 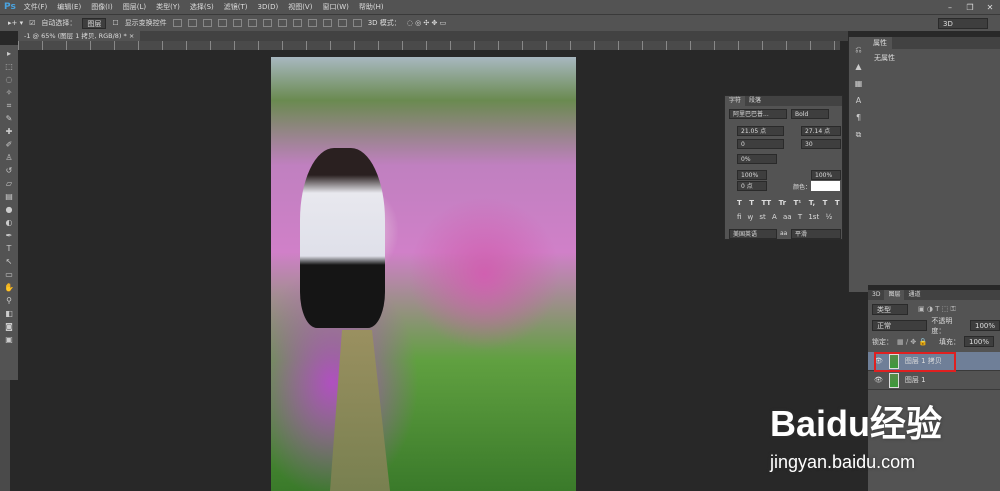 I want to click on move-tool-icon: ▸+ ▾, so click(x=15, y=23).